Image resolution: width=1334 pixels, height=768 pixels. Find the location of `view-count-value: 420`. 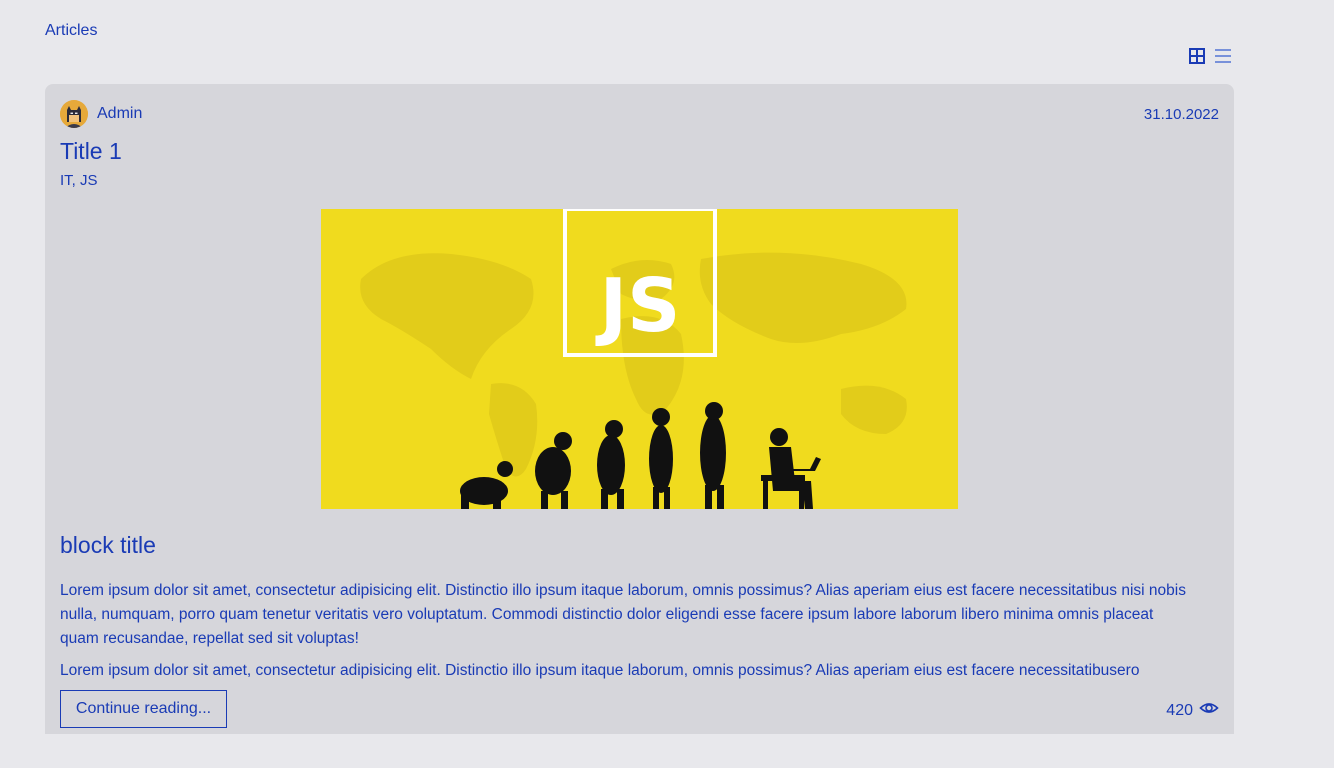

view-count-value: 420 is located at coordinates (1179, 710).